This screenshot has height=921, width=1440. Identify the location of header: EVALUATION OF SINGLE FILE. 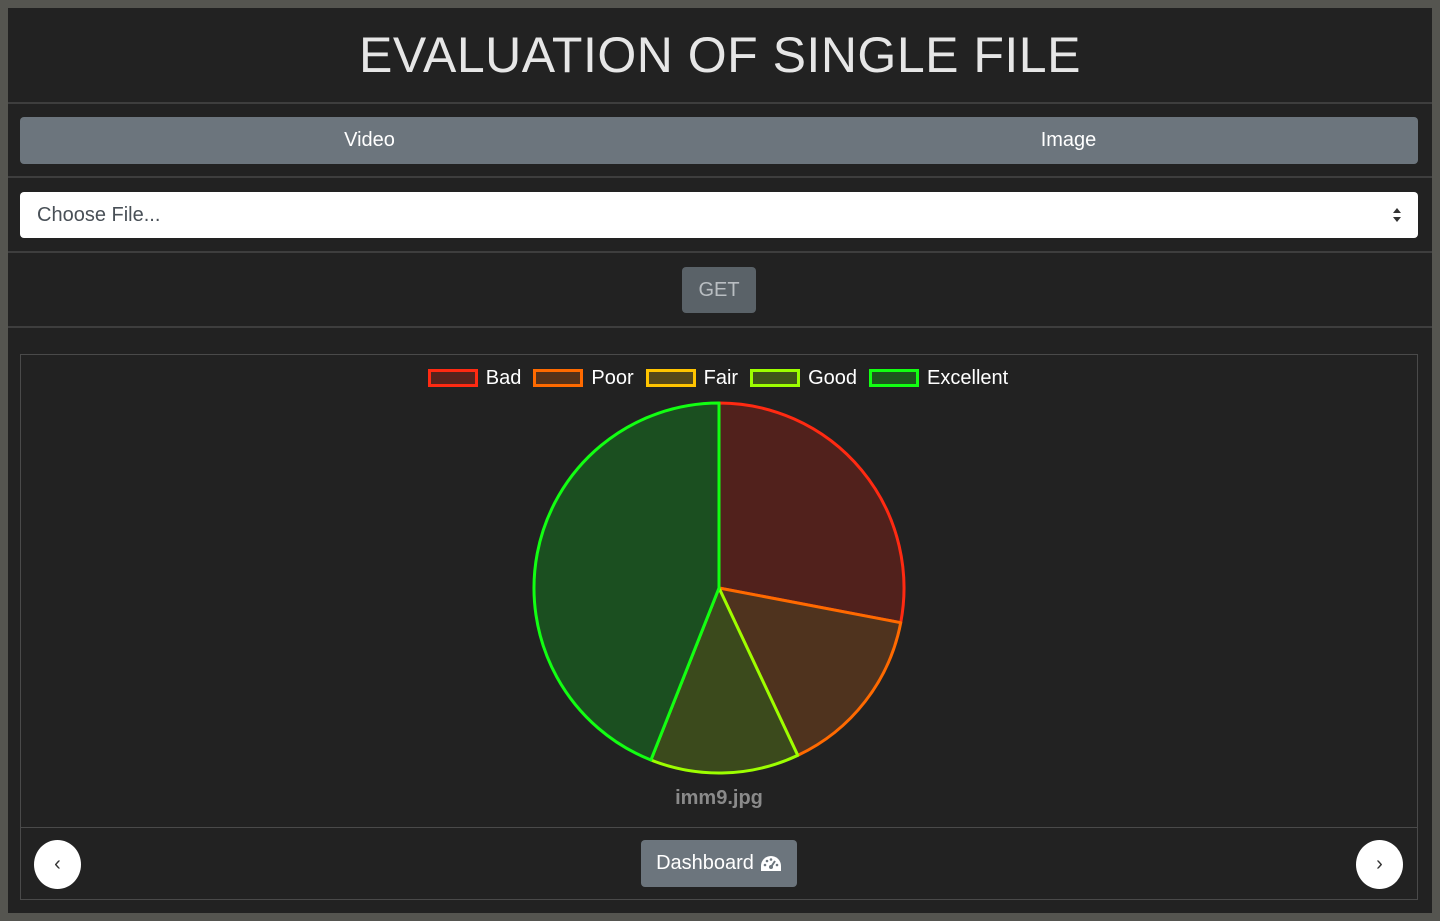
(720, 56).